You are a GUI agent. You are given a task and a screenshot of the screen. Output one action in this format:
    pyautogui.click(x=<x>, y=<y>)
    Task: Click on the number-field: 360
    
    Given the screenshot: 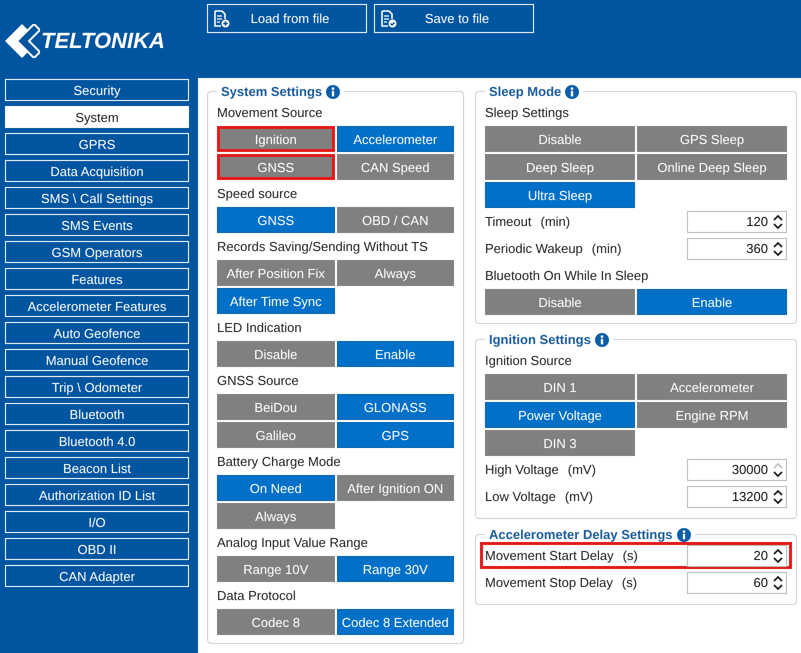 What is the action you would take?
    pyautogui.click(x=737, y=249)
    